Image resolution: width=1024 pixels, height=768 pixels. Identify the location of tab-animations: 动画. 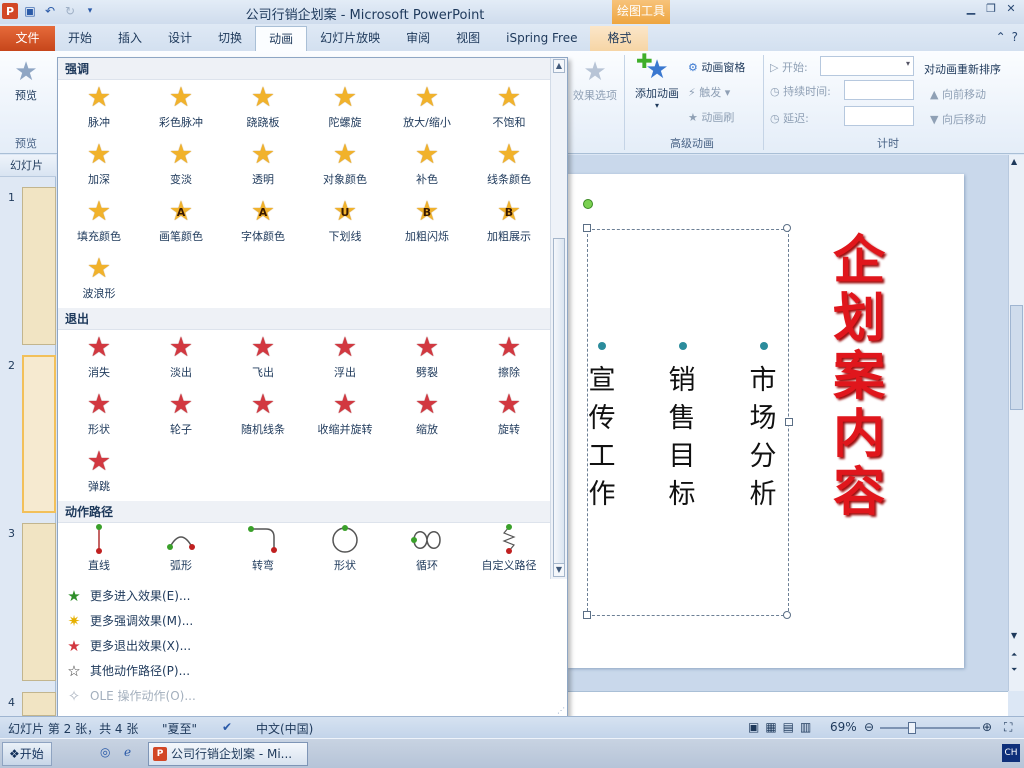
(281, 38).